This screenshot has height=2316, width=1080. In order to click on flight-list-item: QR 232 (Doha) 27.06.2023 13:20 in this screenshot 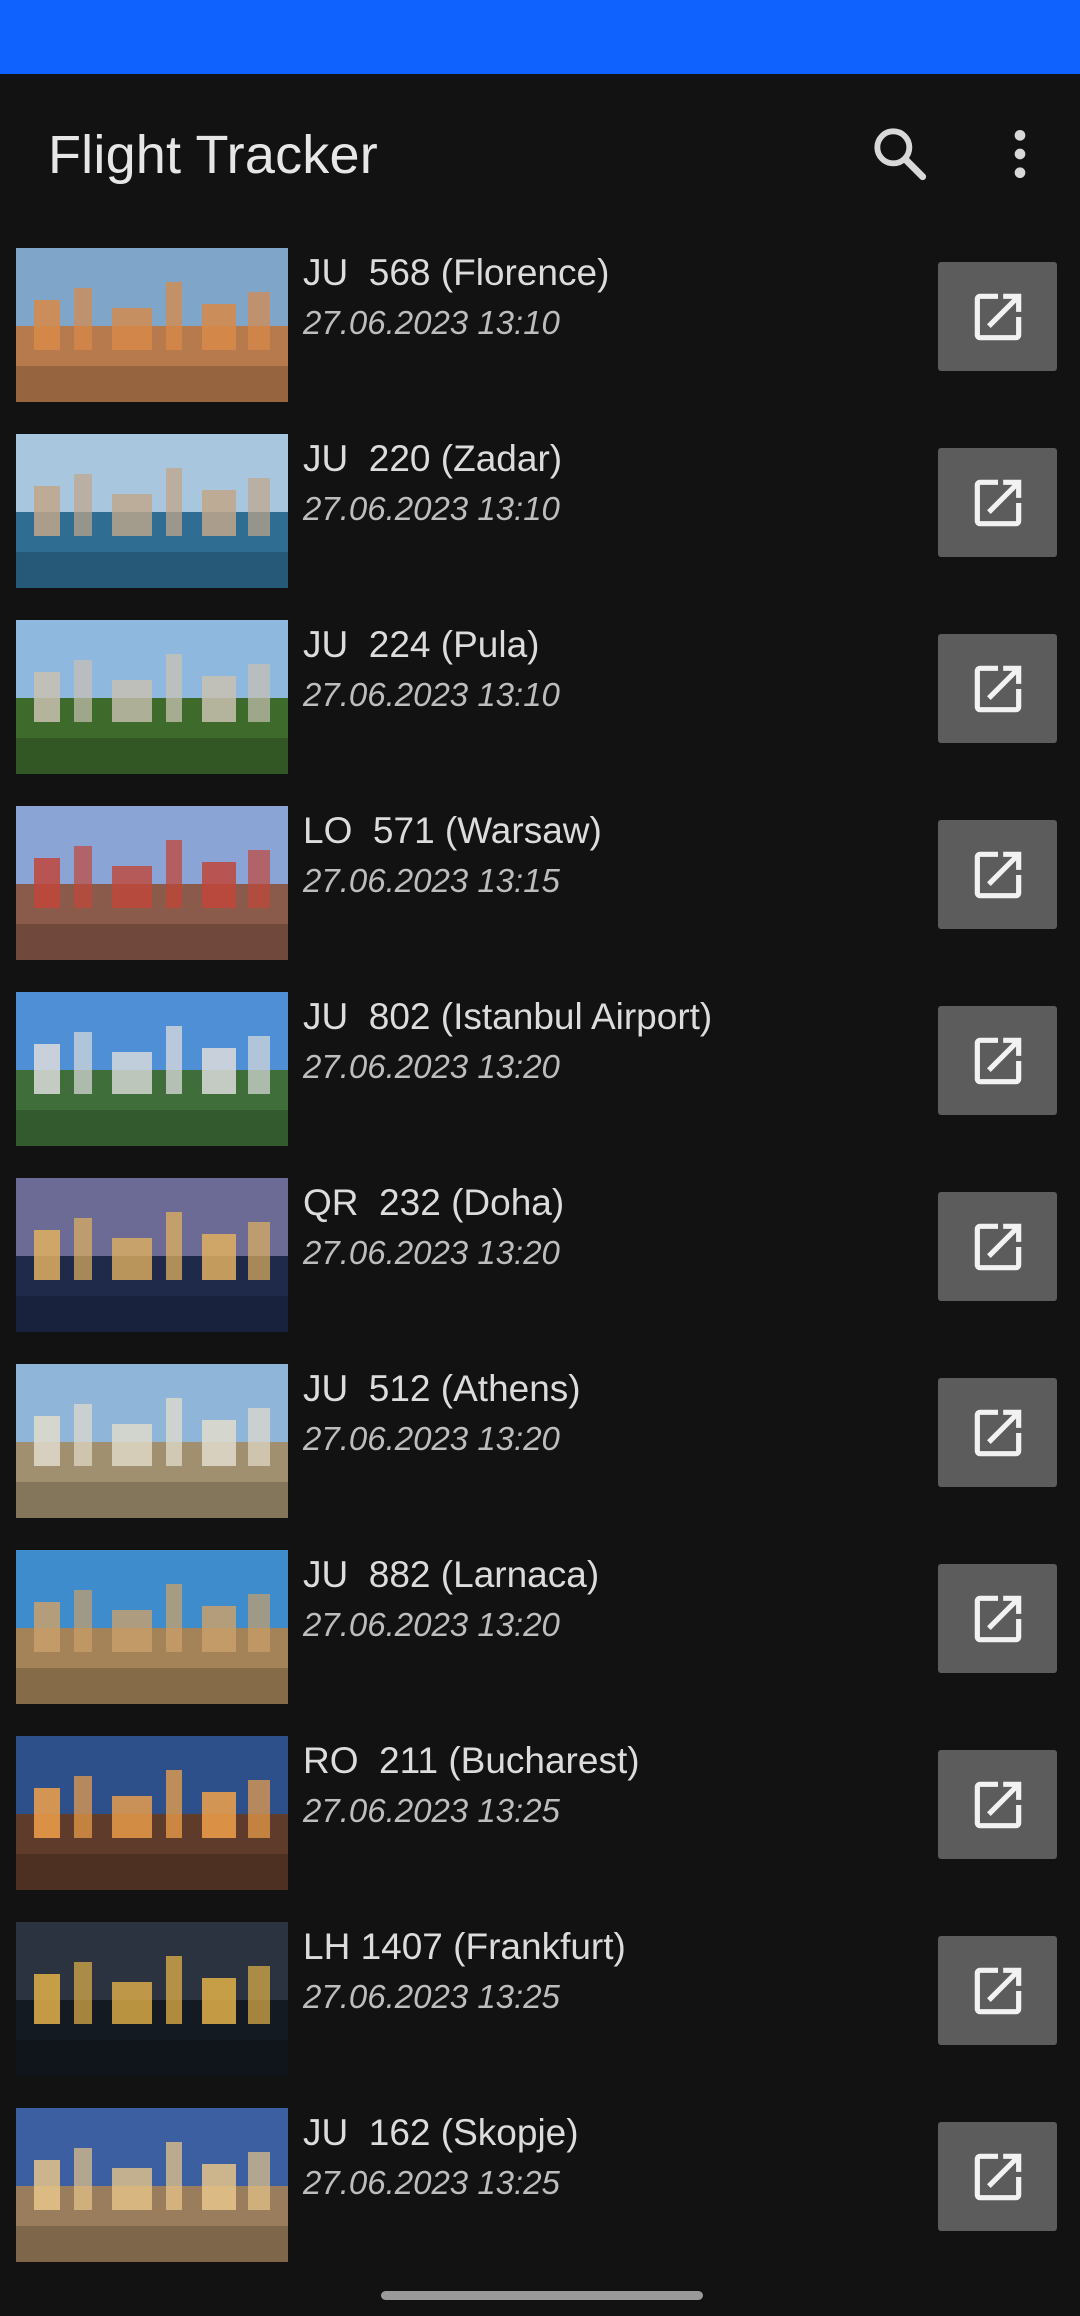, I will do `click(540, 1257)`.